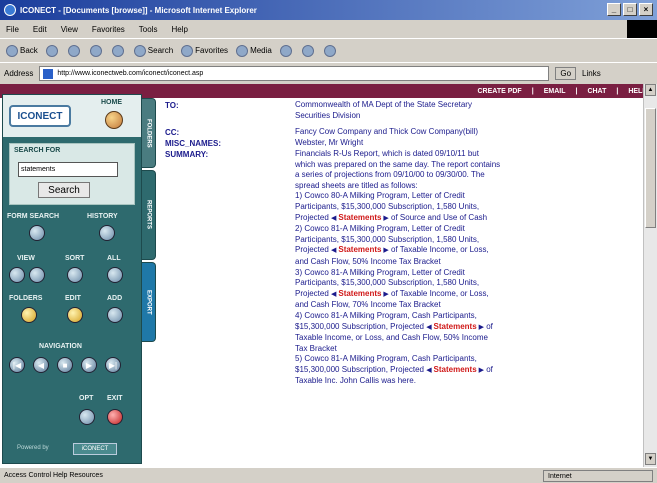  Describe the element at coordinates (17, 275) in the screenshot. I see `view-list-button` at that location.